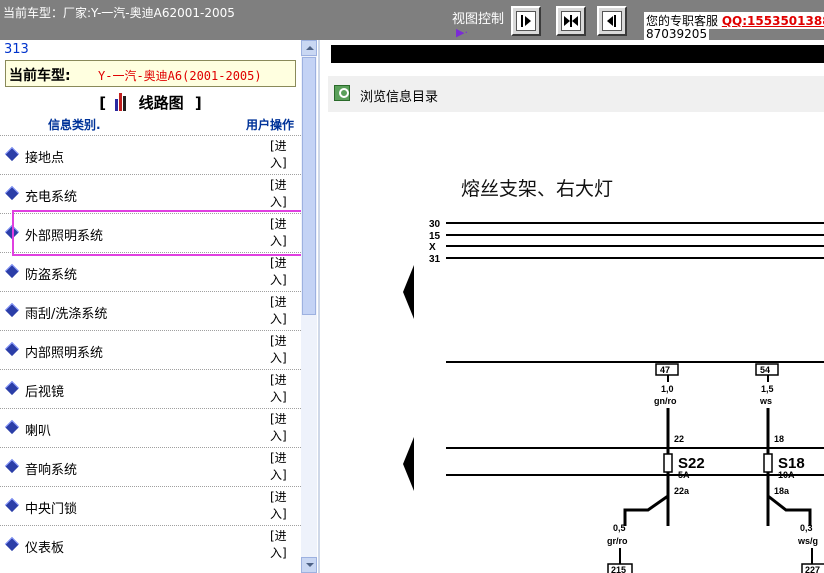  I want to click on support-qq-link: QQ:1553501388, so click(773, 21).